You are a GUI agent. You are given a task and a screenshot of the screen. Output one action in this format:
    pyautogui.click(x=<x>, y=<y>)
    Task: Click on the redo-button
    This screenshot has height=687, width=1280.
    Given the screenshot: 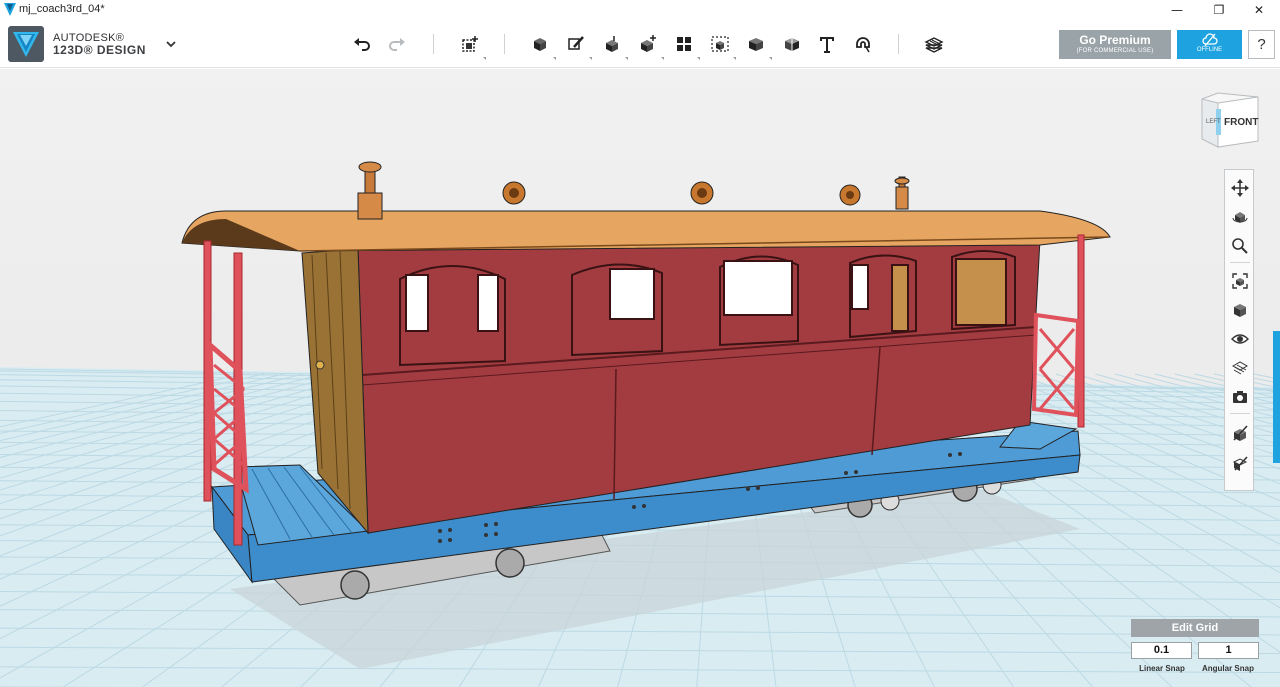 What is the action you would take?
    pyautogui.click(x=397, y=44)
    